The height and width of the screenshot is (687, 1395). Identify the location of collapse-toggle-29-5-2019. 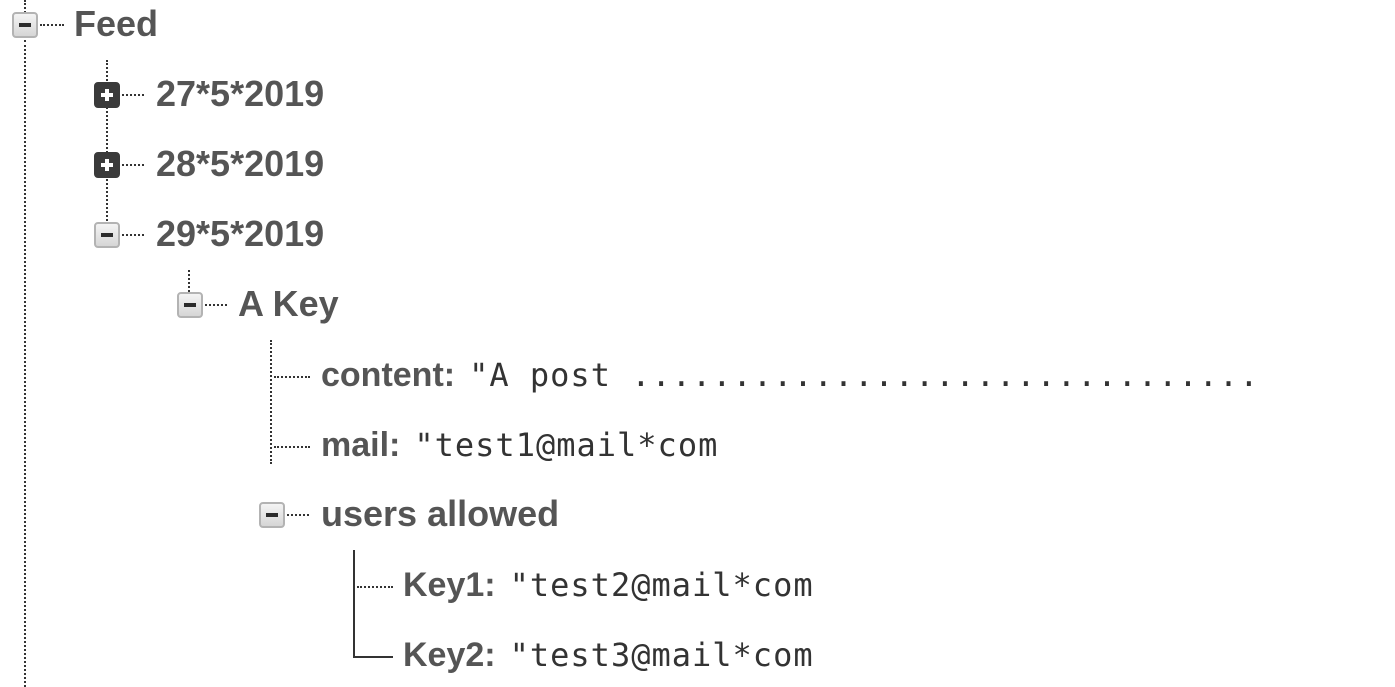
(107, 235).